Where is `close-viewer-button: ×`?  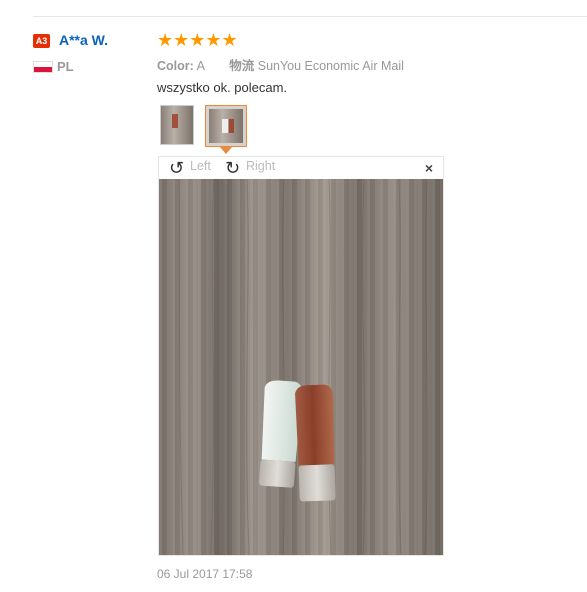 close-viewer-button: × is located at coordinates (429, 168).